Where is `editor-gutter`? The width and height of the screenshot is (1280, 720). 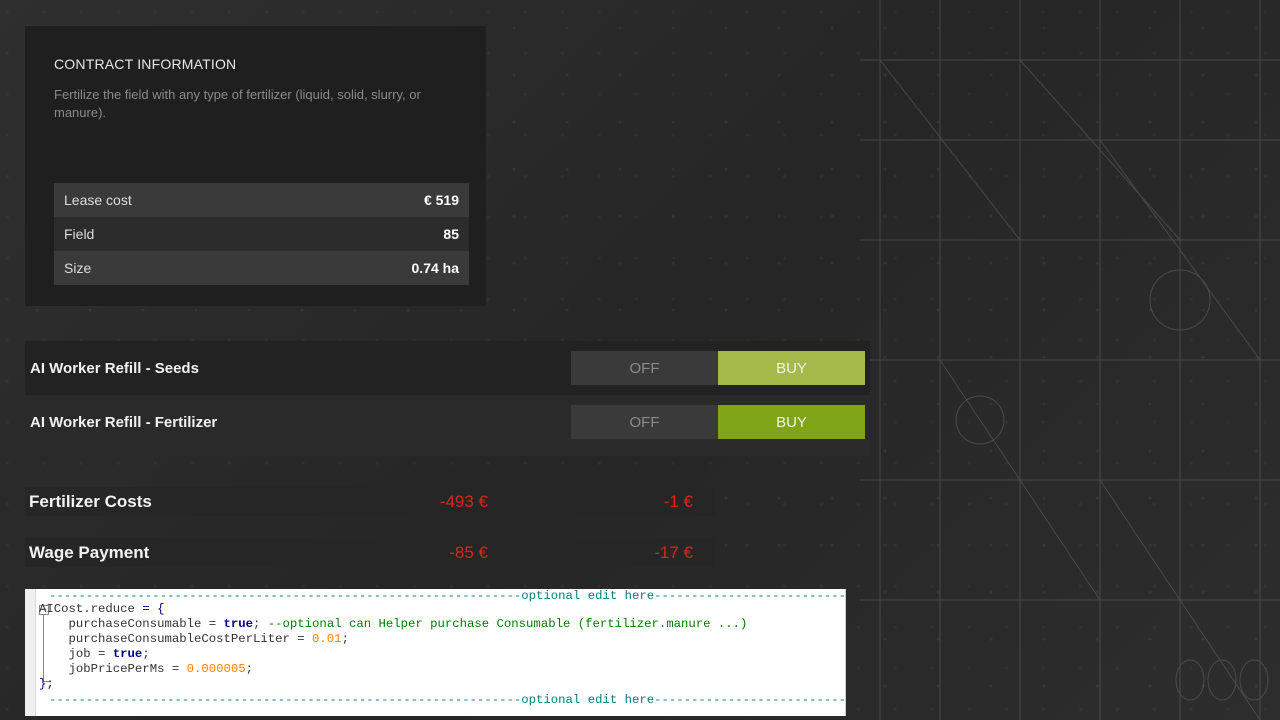
editor-gutter is located at coordinates (30, 652).